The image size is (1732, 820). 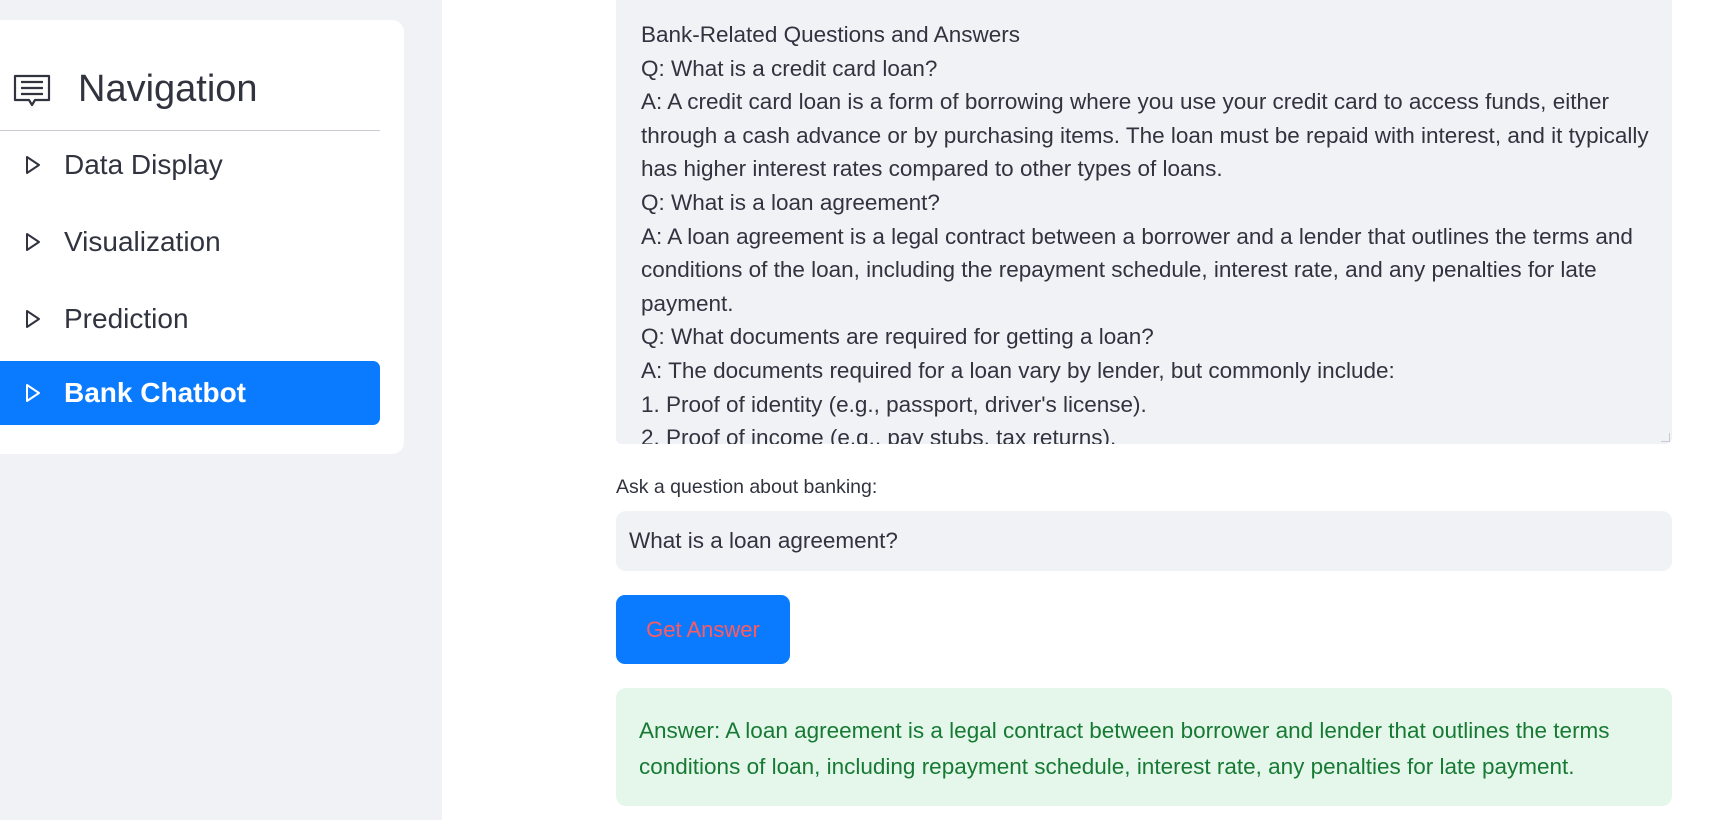 I want to click on menu-list-icon, so click(x=32, y=90).